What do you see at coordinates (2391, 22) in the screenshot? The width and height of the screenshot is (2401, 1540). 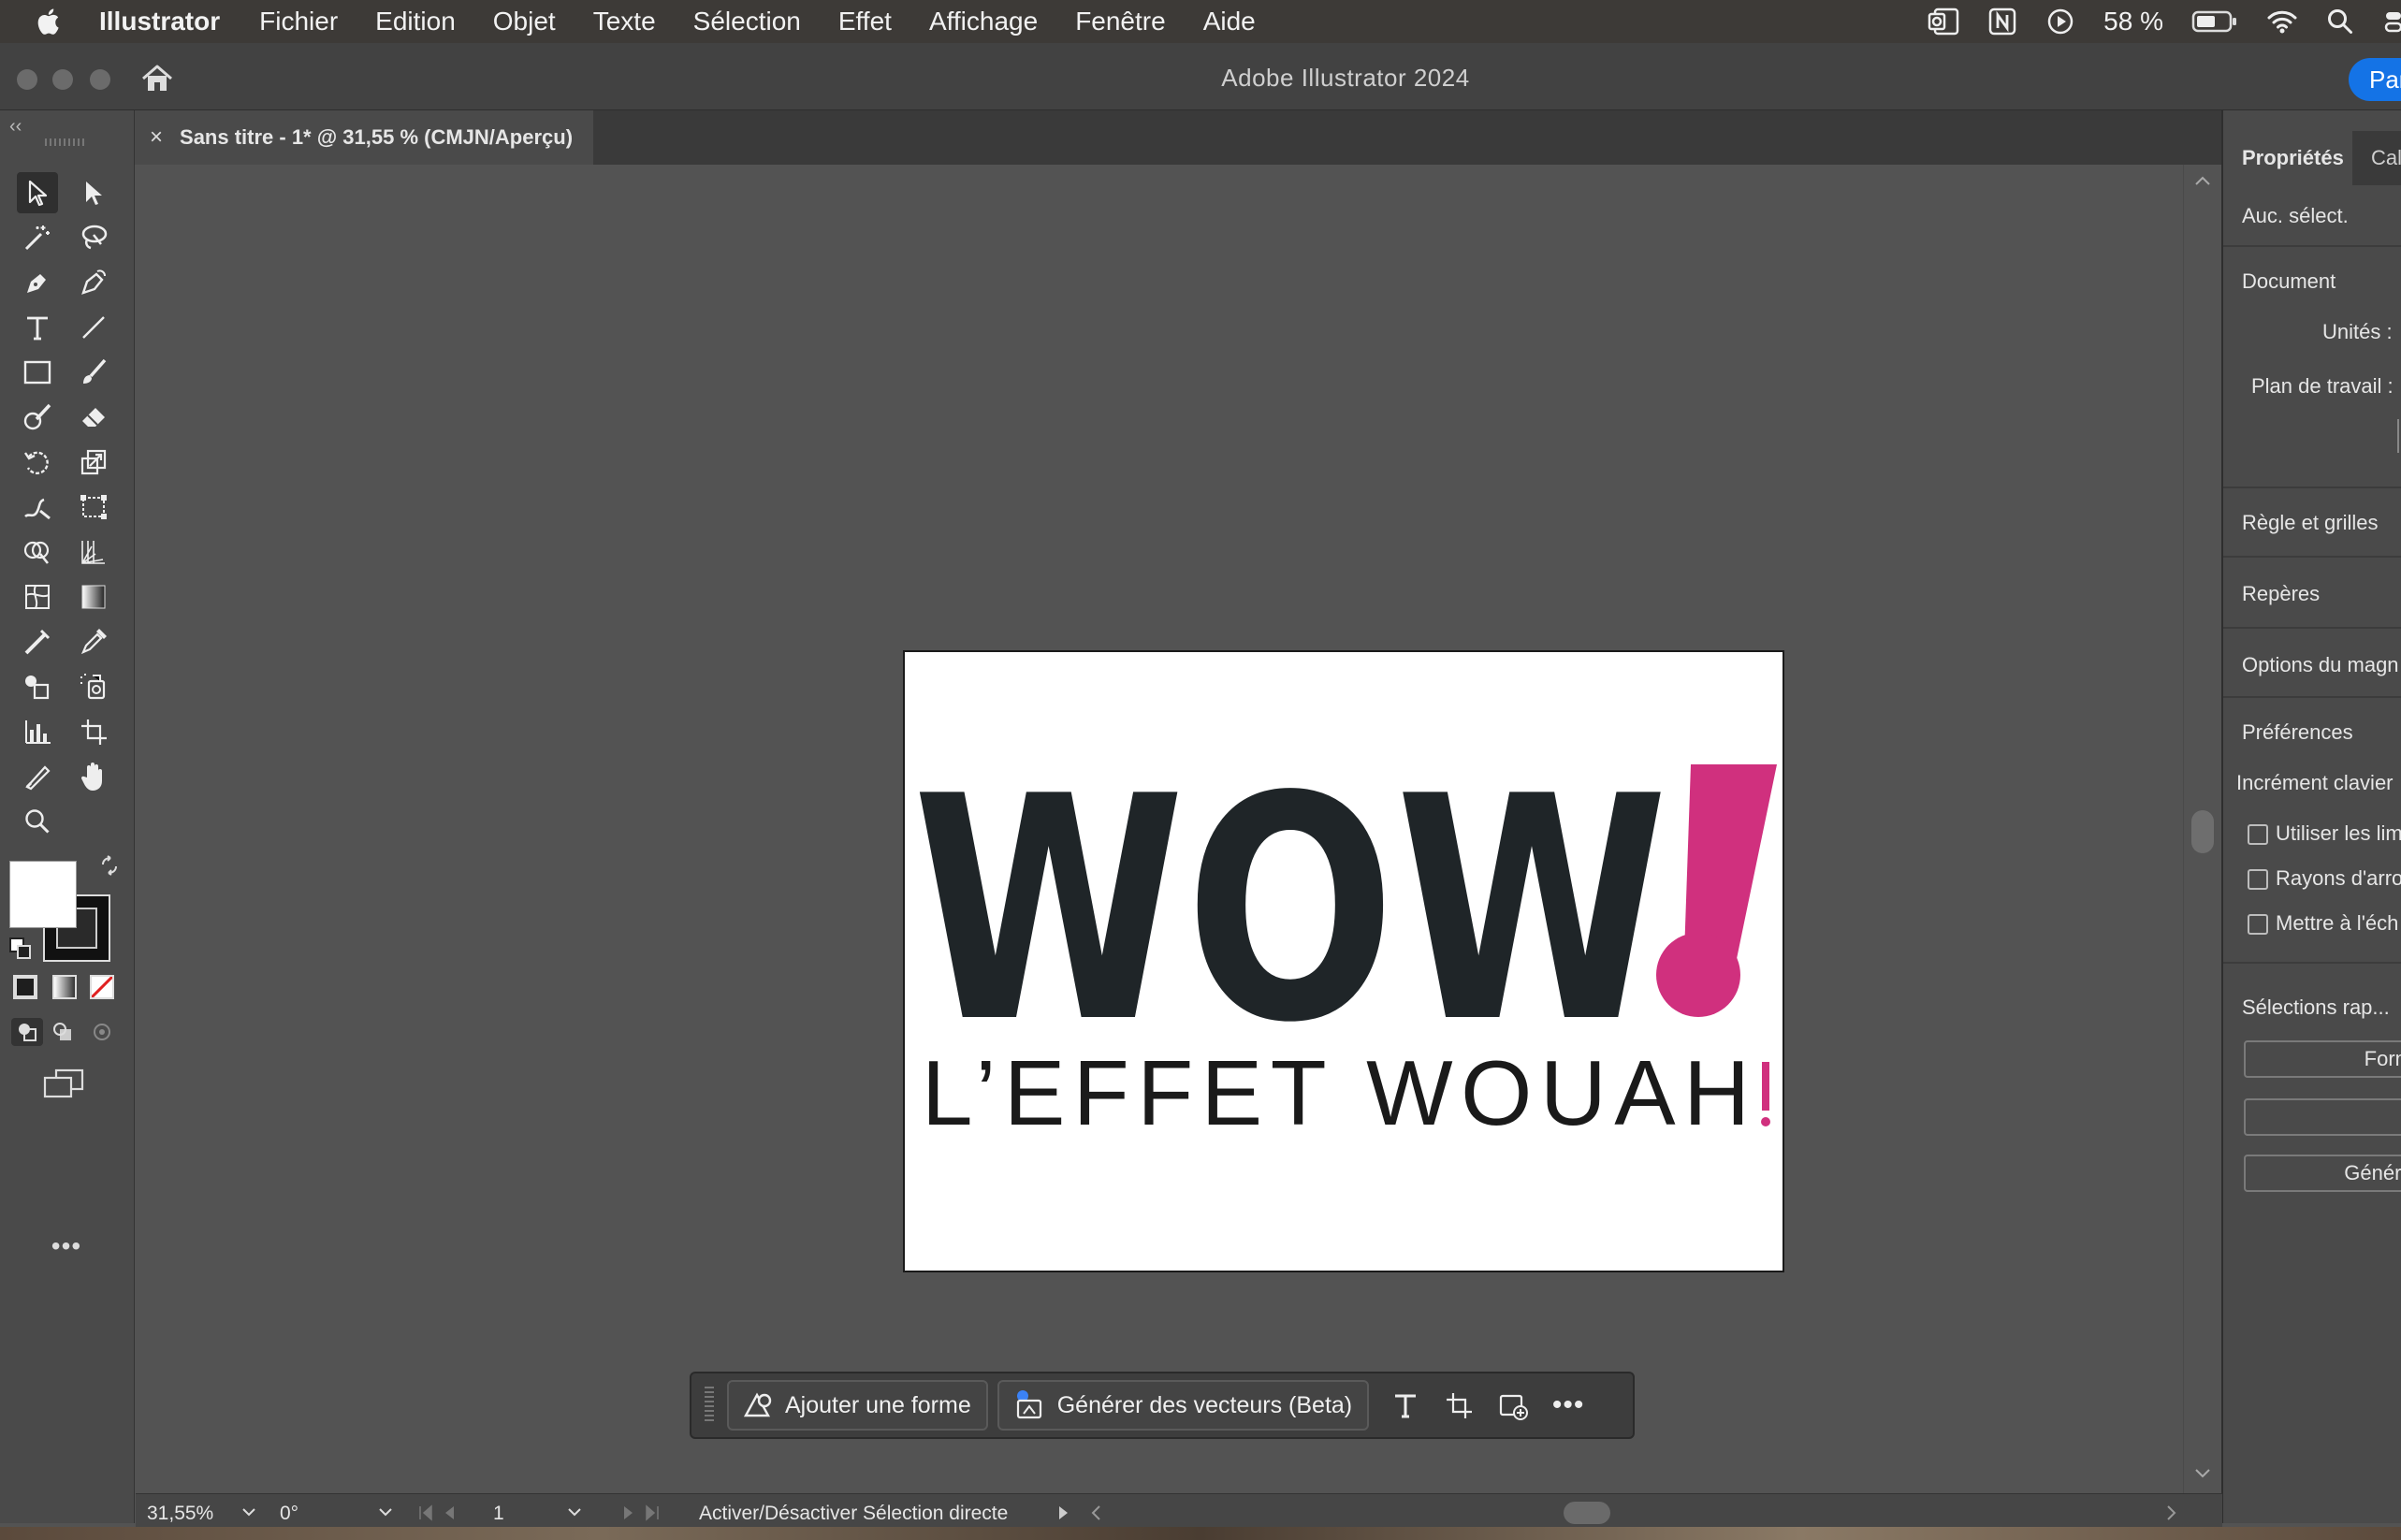 I see `control-center-icon` at bounding box center [2391, 22].